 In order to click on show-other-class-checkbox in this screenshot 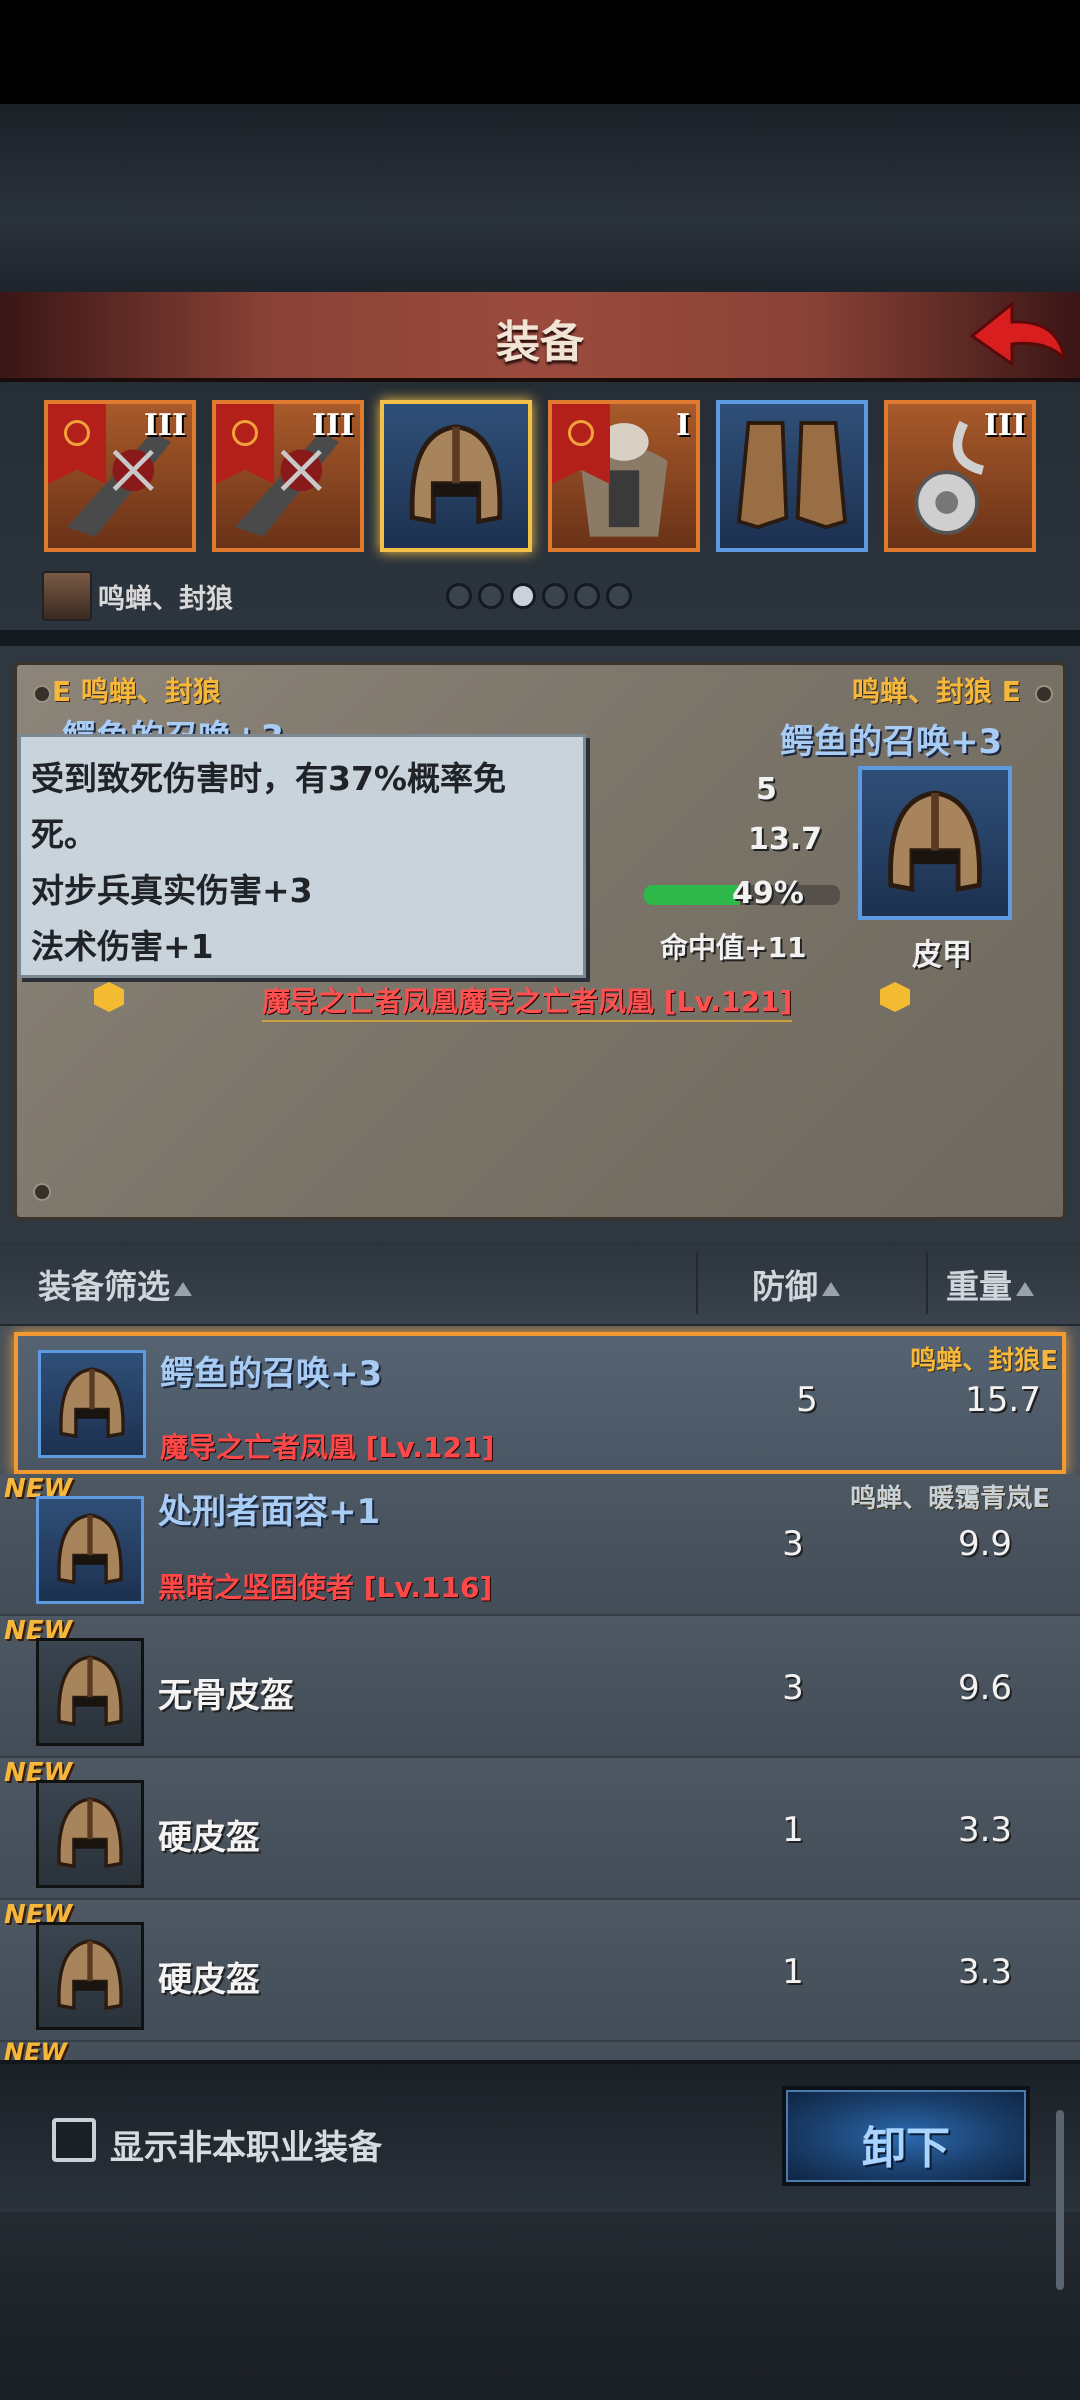, I will do `click(74, 2140)`.